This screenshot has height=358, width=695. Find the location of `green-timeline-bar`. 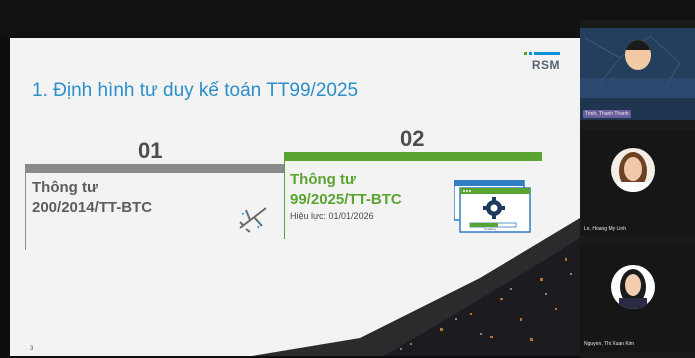

green-timeline-bar is located at coordinates (413, 156).